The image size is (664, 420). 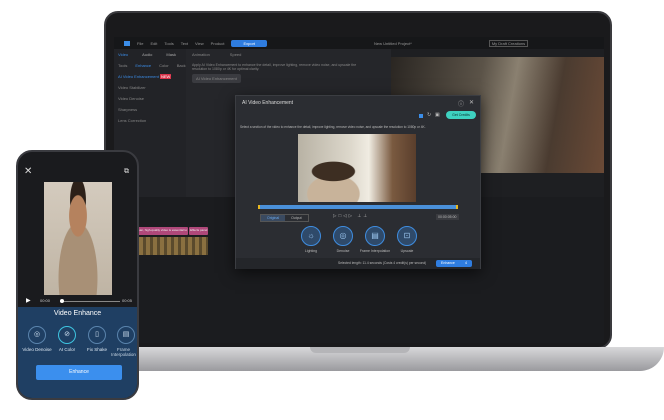 I want to click on play-icon: ▶, so click(x=28, y=300).